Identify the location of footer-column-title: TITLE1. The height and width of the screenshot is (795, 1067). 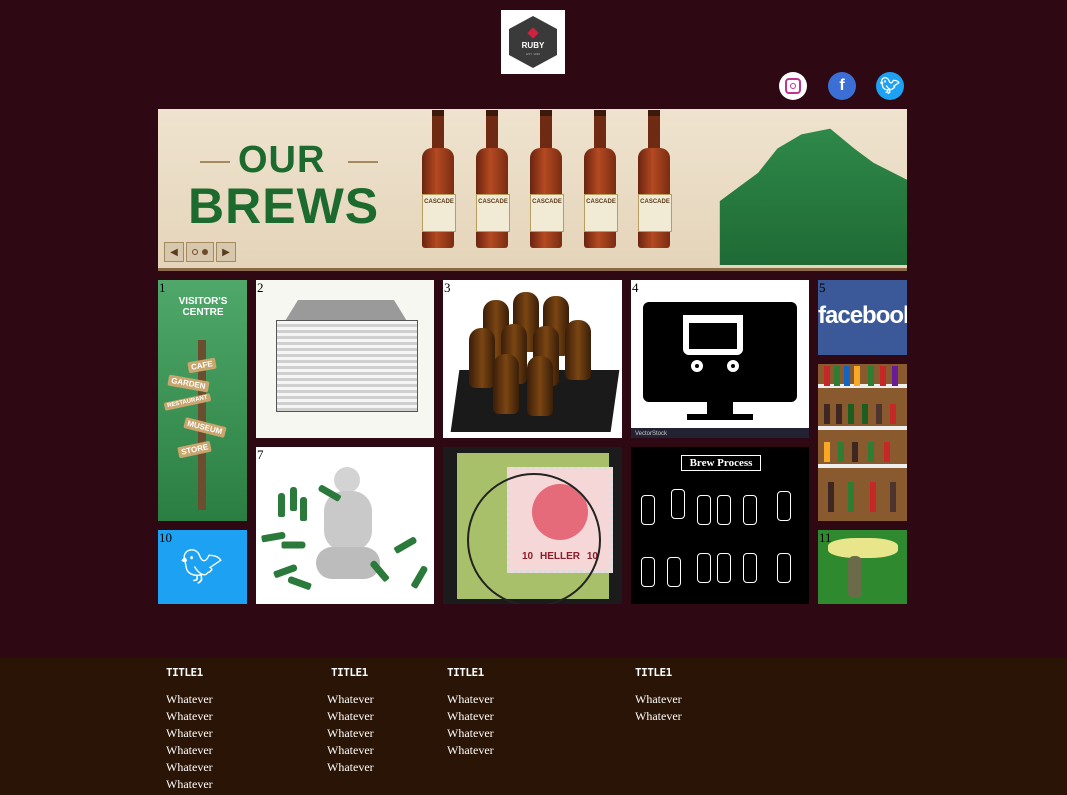
(653, 672).